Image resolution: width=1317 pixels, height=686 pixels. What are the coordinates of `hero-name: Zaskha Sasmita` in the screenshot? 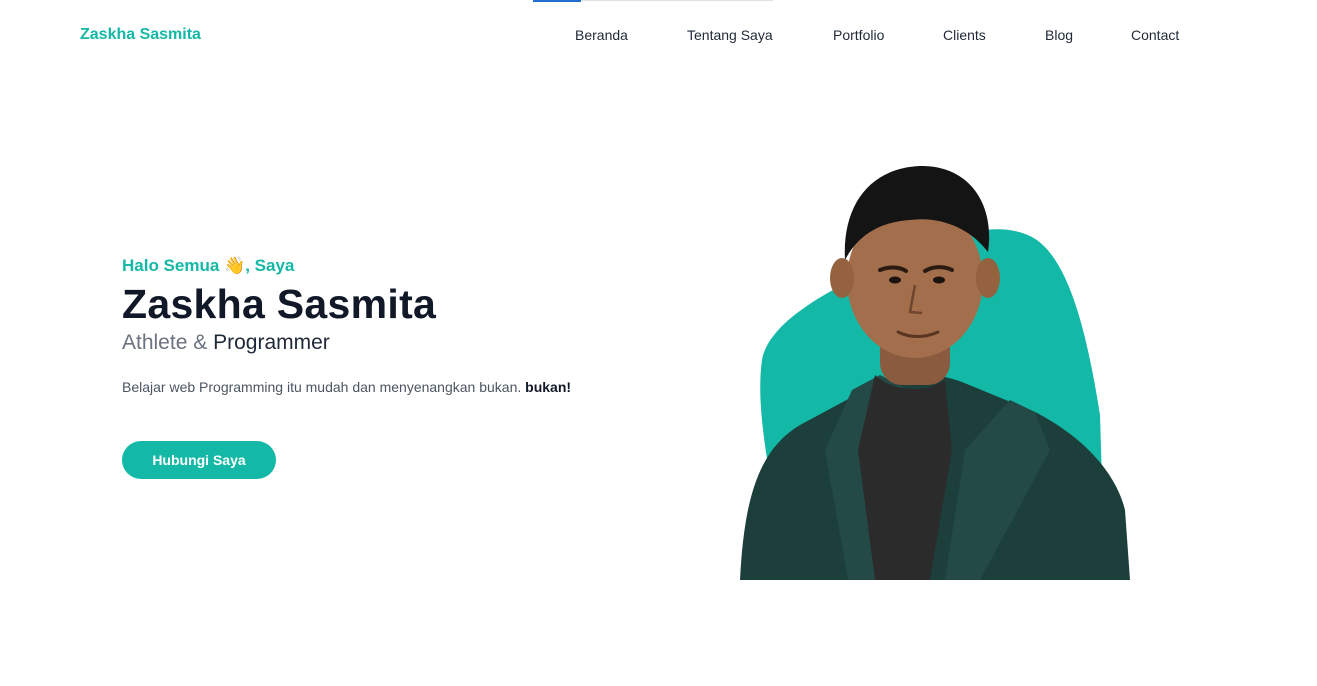 It's located at (279, 304).